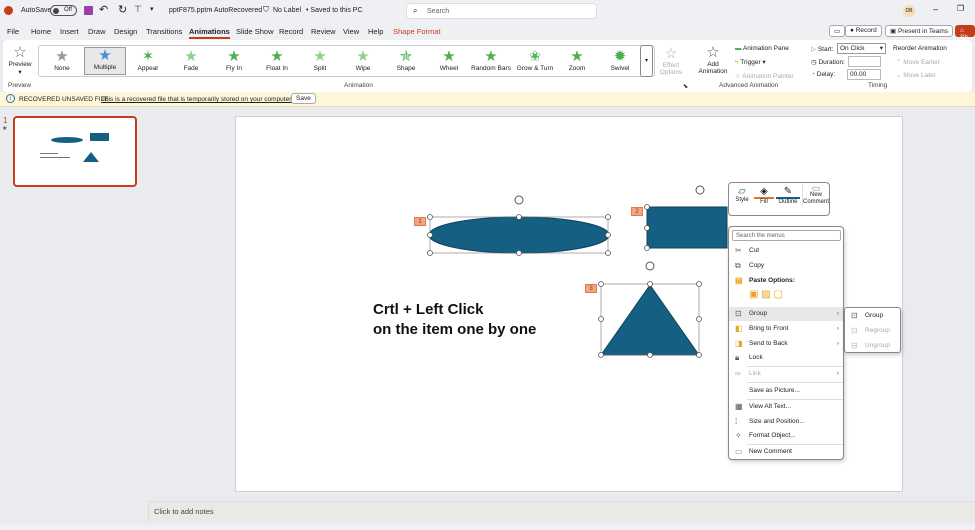 This screenshot has width=975, height=530. I want to click on fill-button: ◈ Fill, so click(764, 195).